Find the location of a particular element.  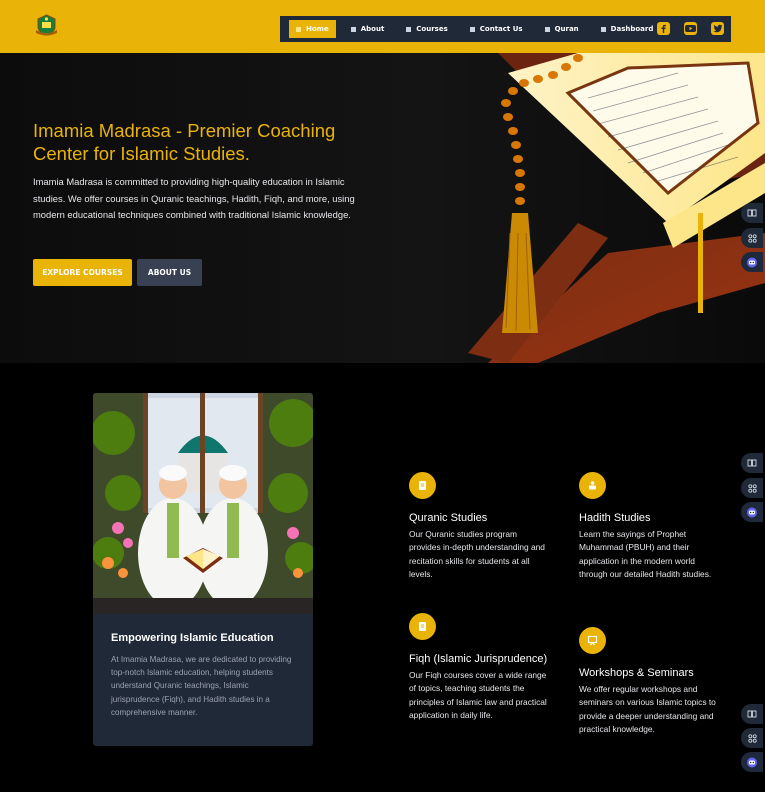

nav-quran: Quran is located at coordinates (562, 29).